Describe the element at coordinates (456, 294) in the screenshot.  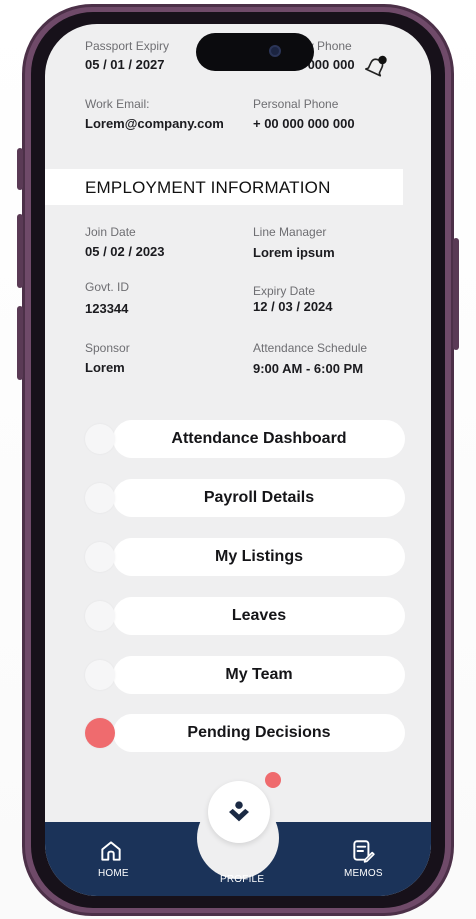
I see `power-button` at that location.